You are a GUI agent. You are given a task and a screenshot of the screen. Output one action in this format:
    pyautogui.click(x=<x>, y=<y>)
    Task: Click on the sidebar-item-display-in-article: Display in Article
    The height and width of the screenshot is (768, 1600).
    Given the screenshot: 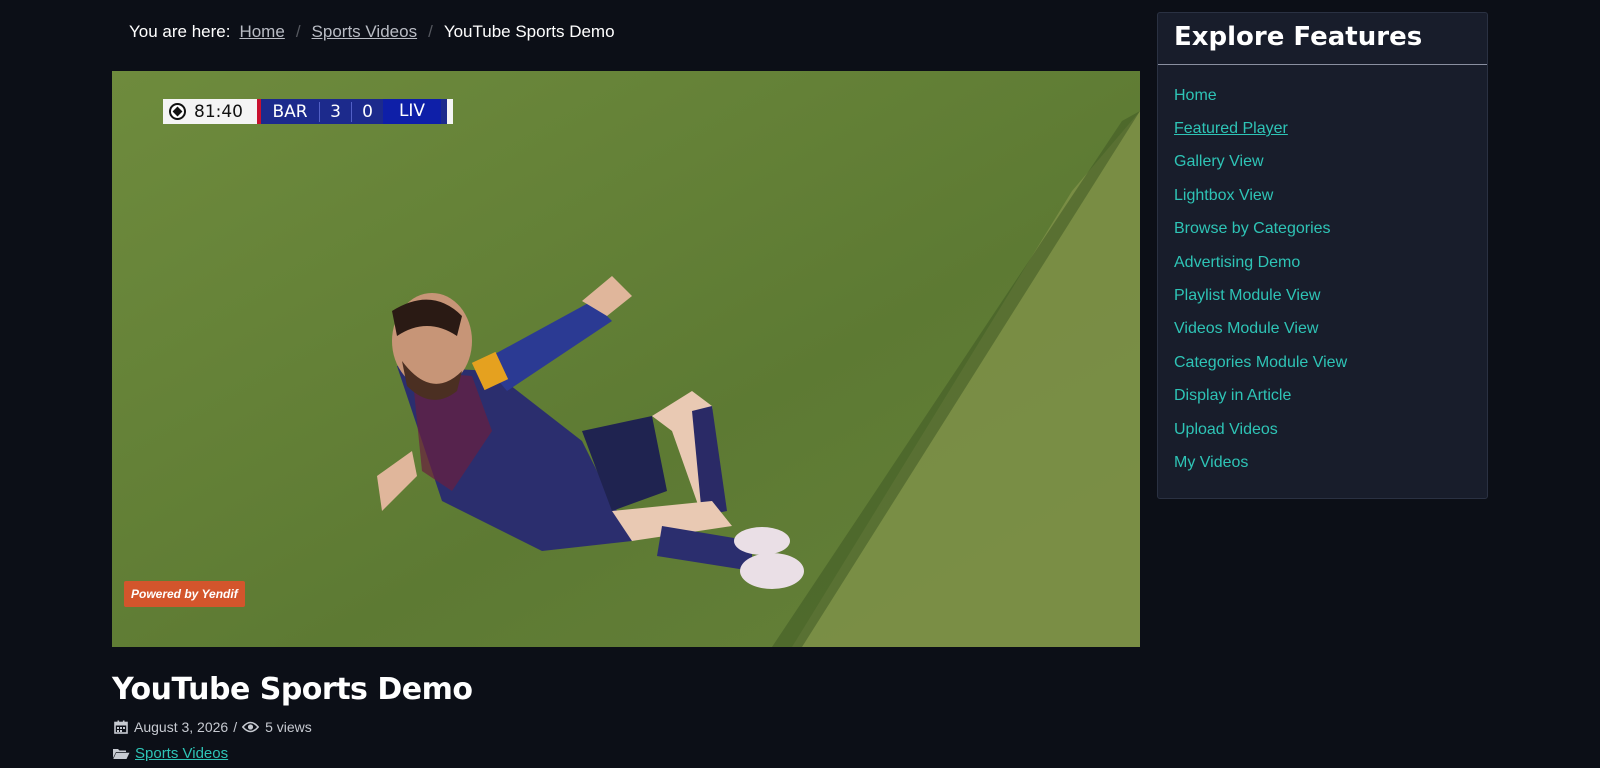 What is the action you would take?
    pyautogui.click(x=1322, y=396)
    